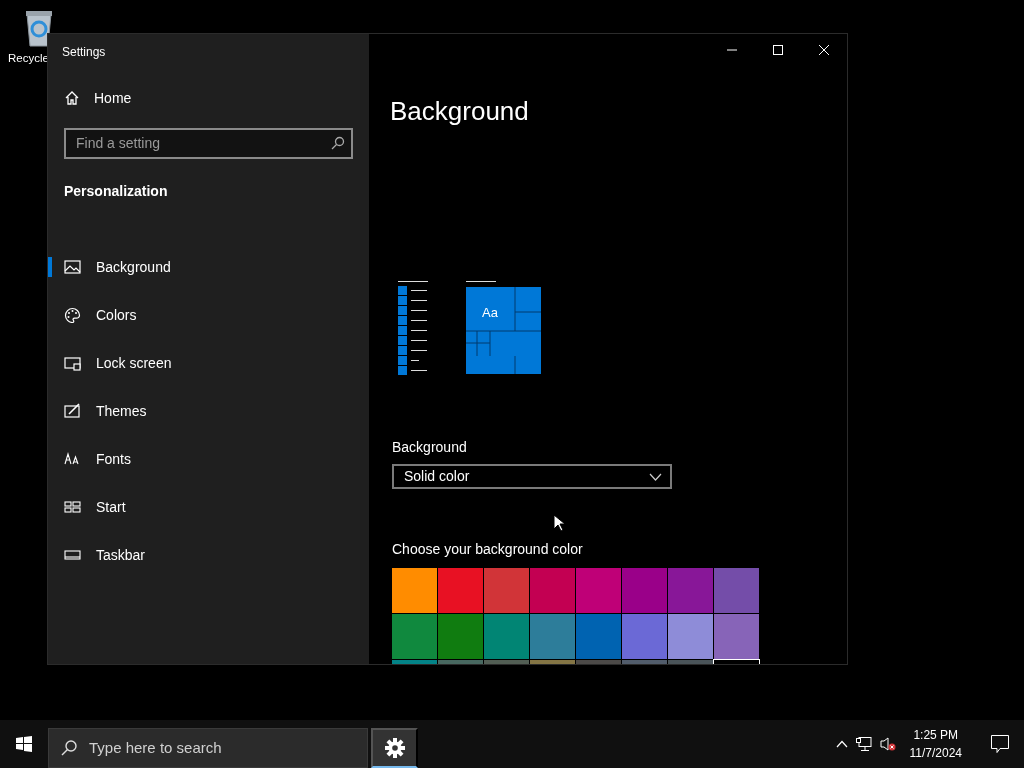  What do you see at coordinates (84, 52) in the screenshot?
I see `window-title: Settings` at bounding box center [84, 52].